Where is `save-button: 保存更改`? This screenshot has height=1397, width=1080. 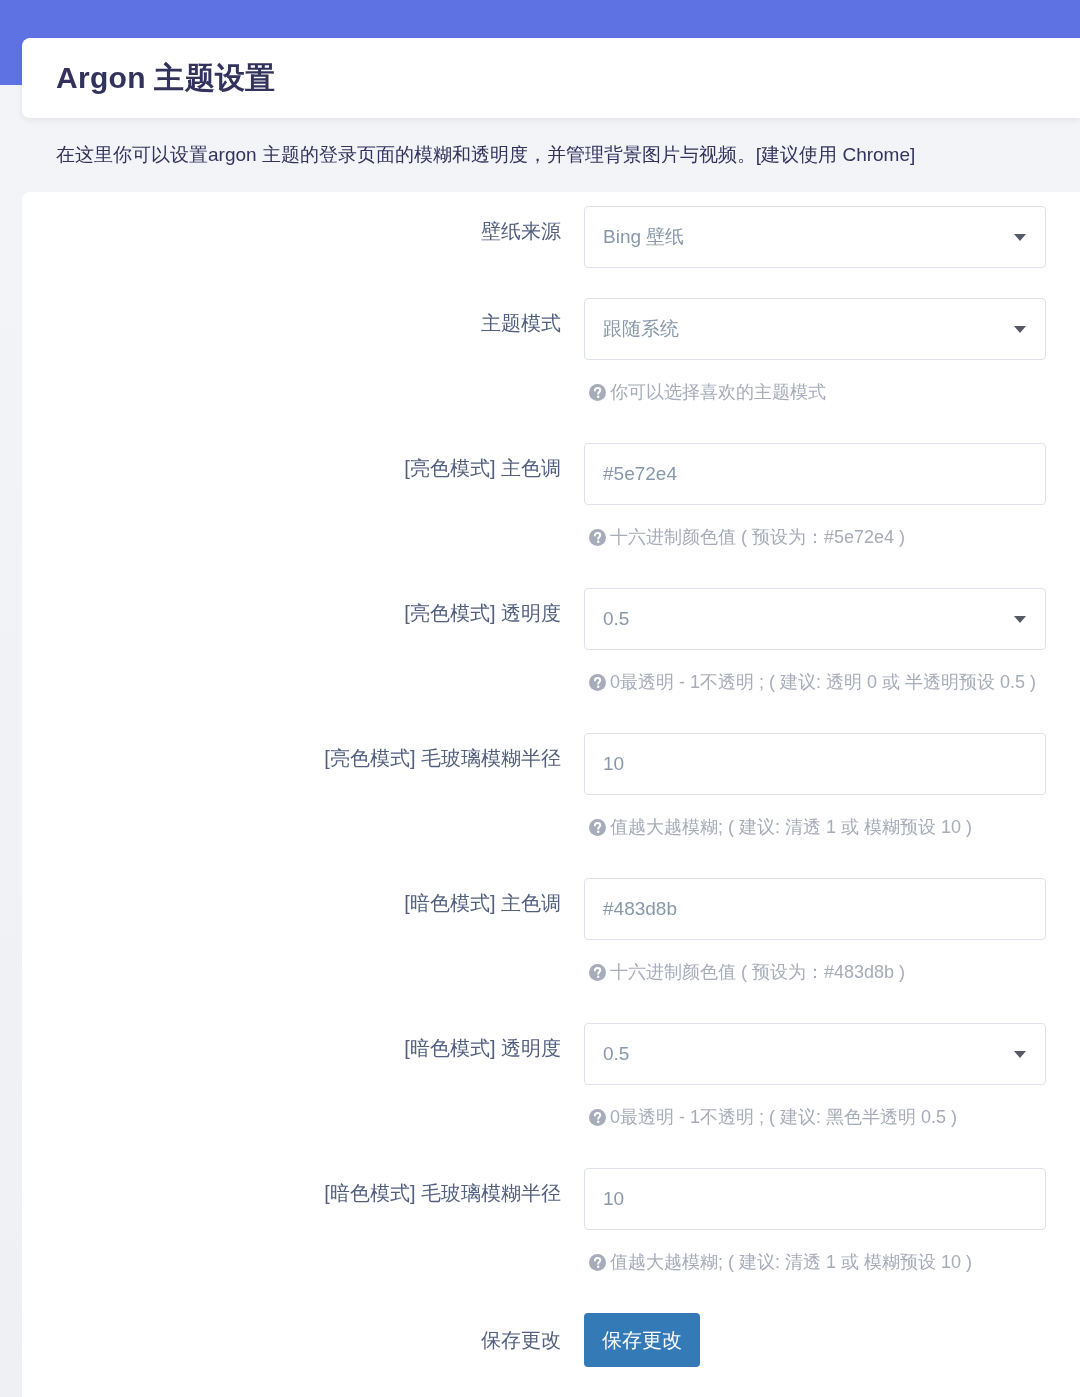 save-button: 保存更改 is located at coordinates (642, 1340).